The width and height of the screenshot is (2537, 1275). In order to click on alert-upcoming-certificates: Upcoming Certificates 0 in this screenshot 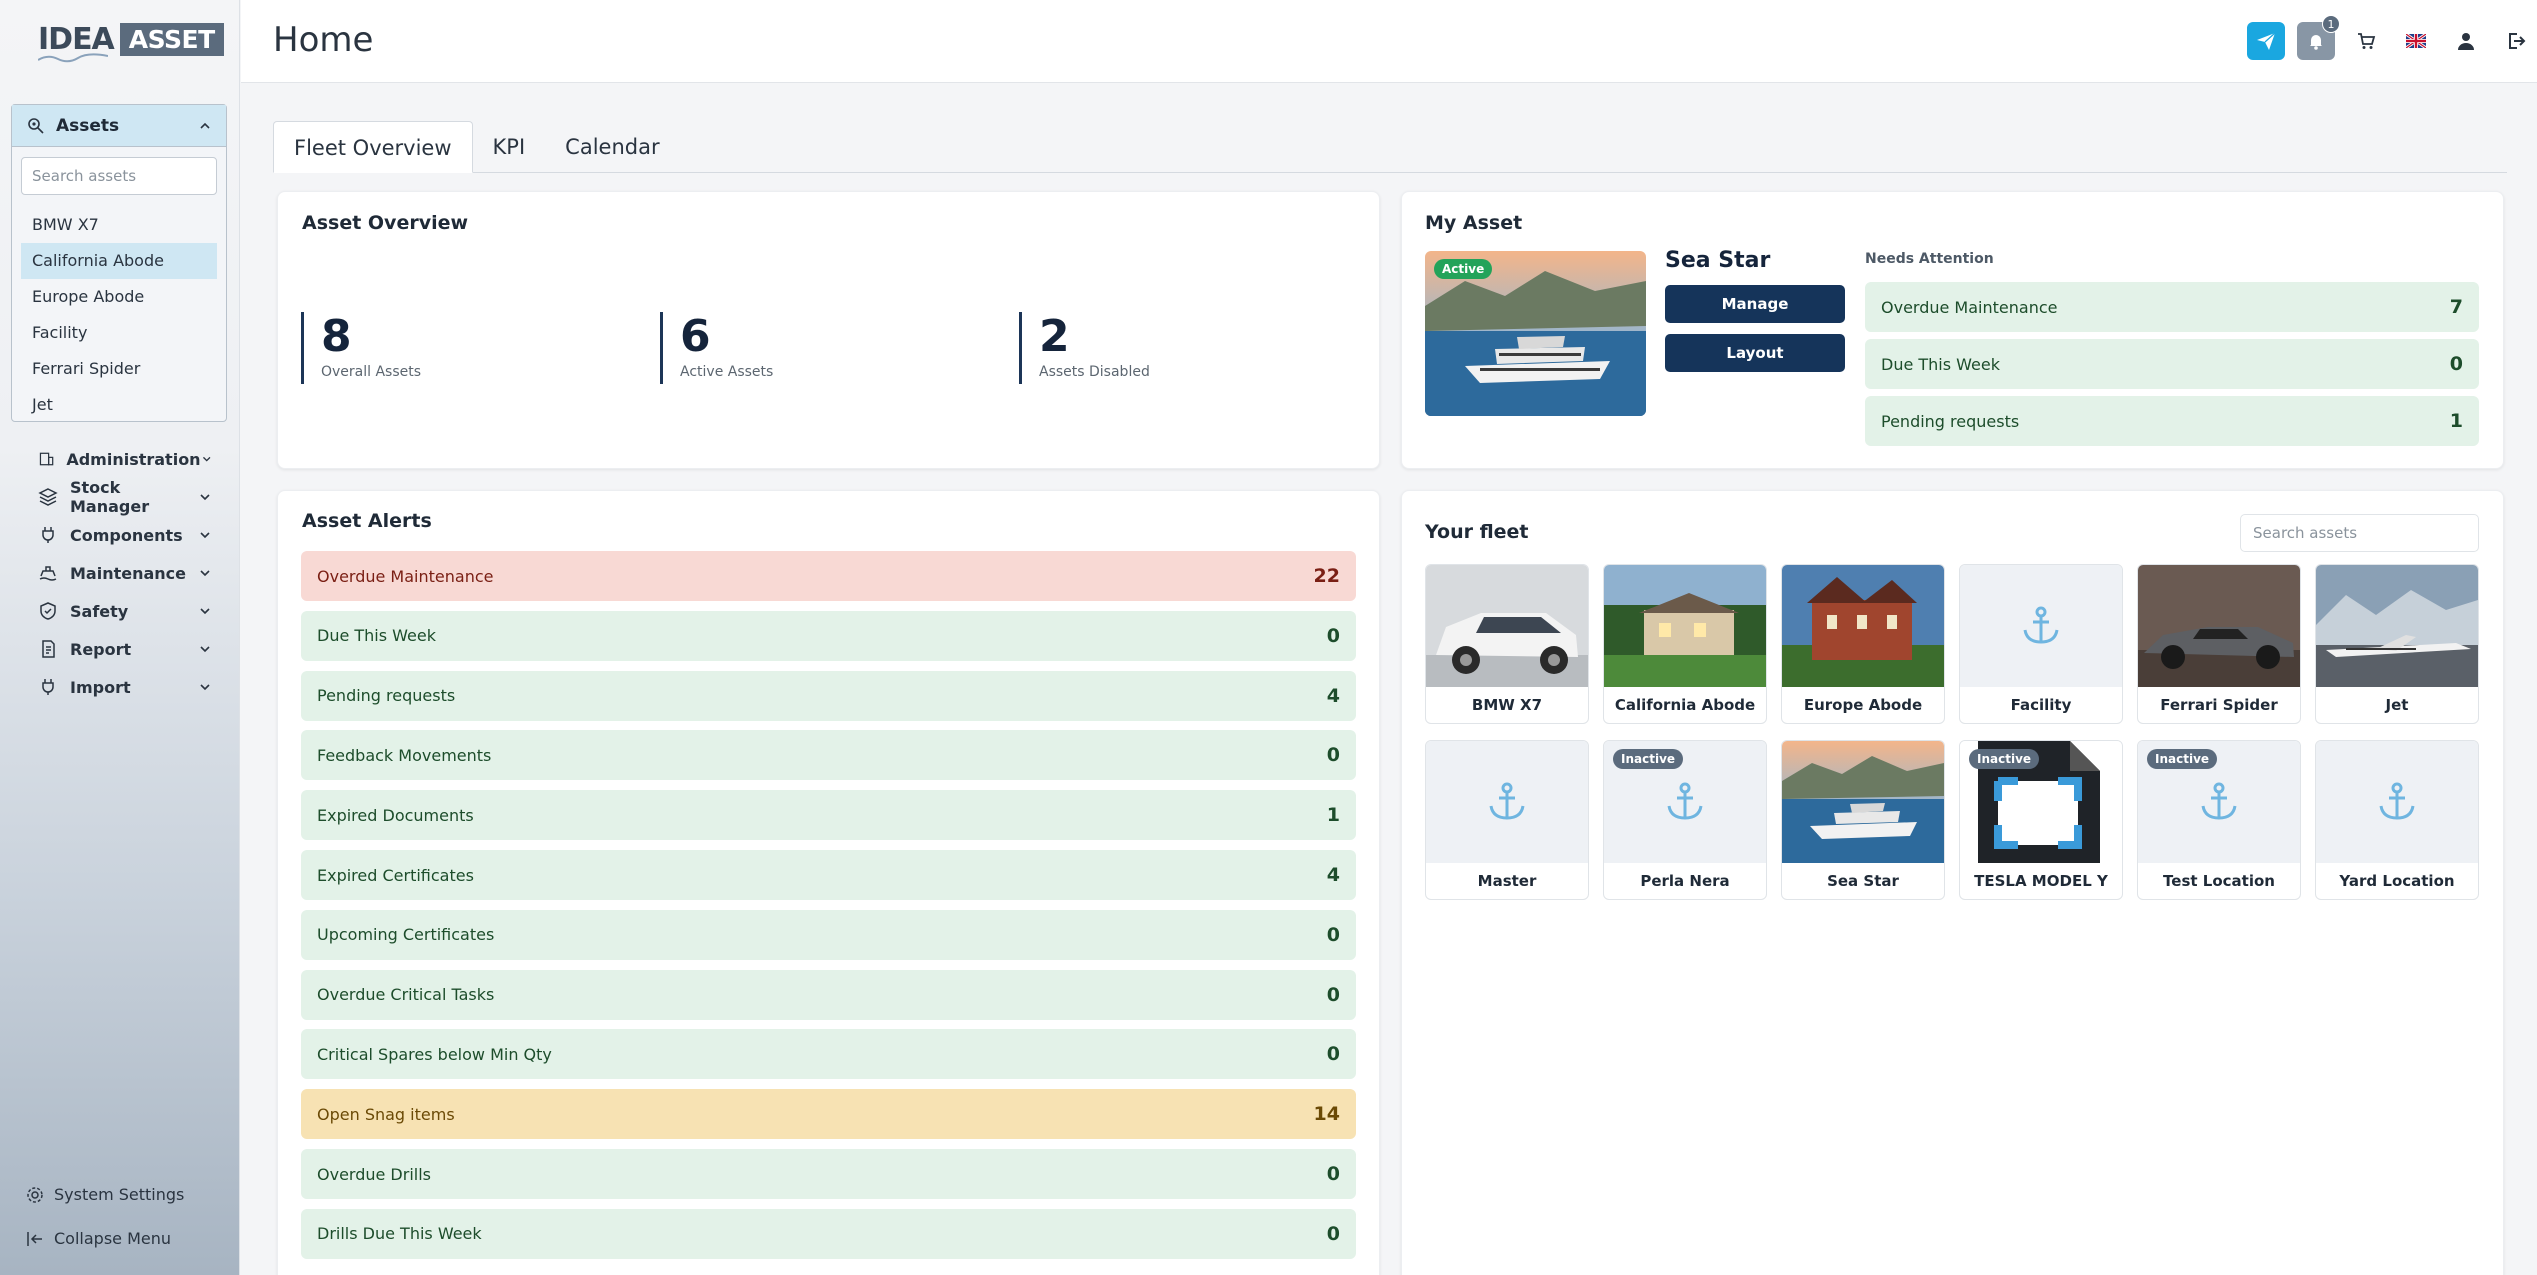, I will do `click(828, 934)`.